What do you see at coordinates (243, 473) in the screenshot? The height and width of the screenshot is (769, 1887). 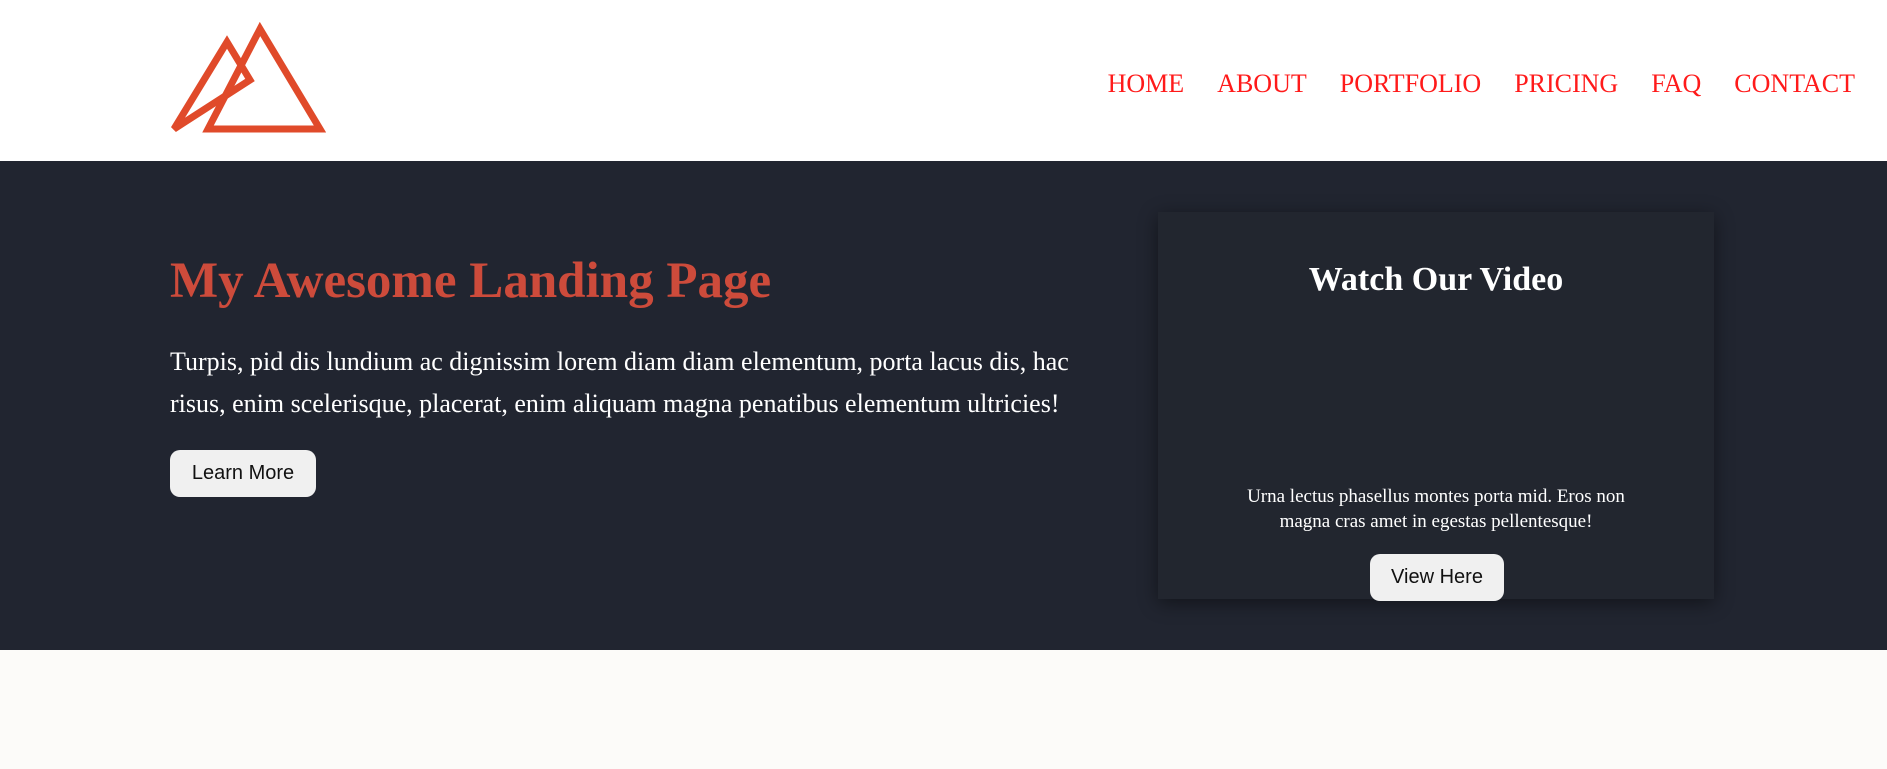 I see `learn-more-button: Learn More` at bounding box center [243, 473].